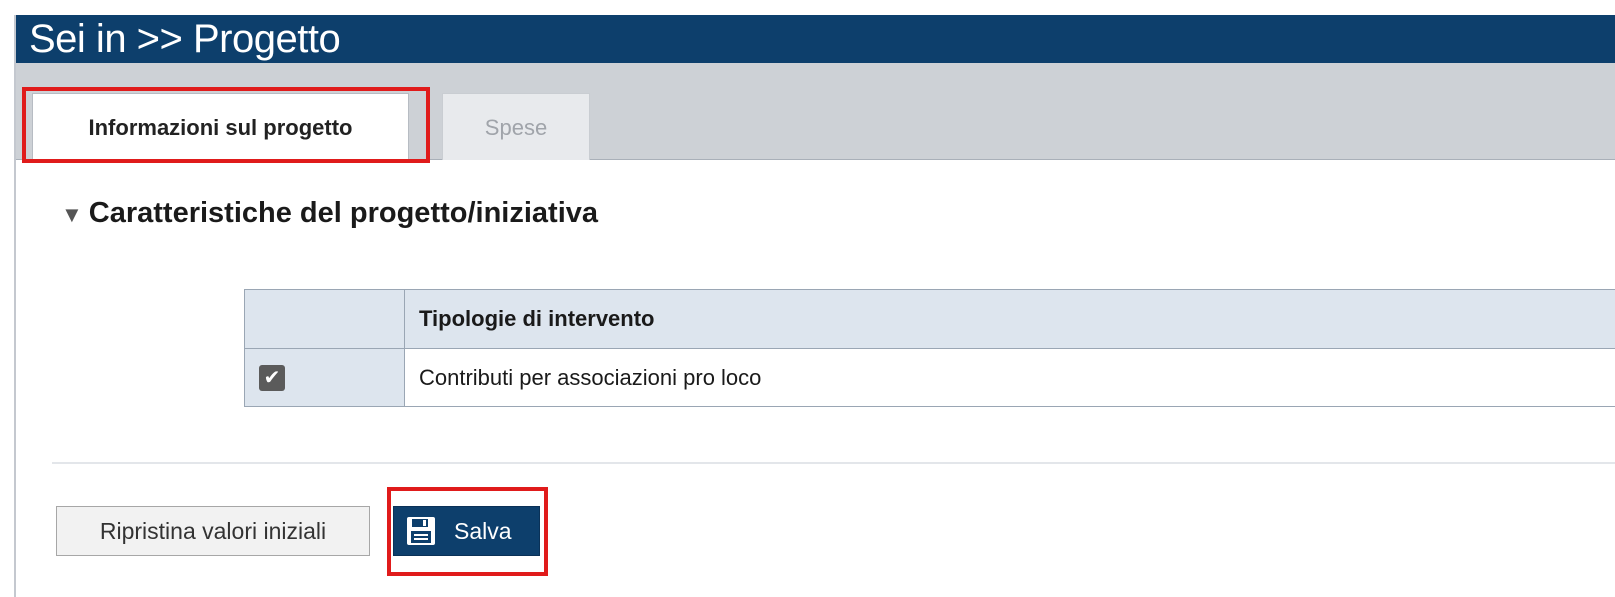 This screenshot has height=597, width=1615. I want to click on reset-button: Ripristina valori iniziali, so click(213, 531).